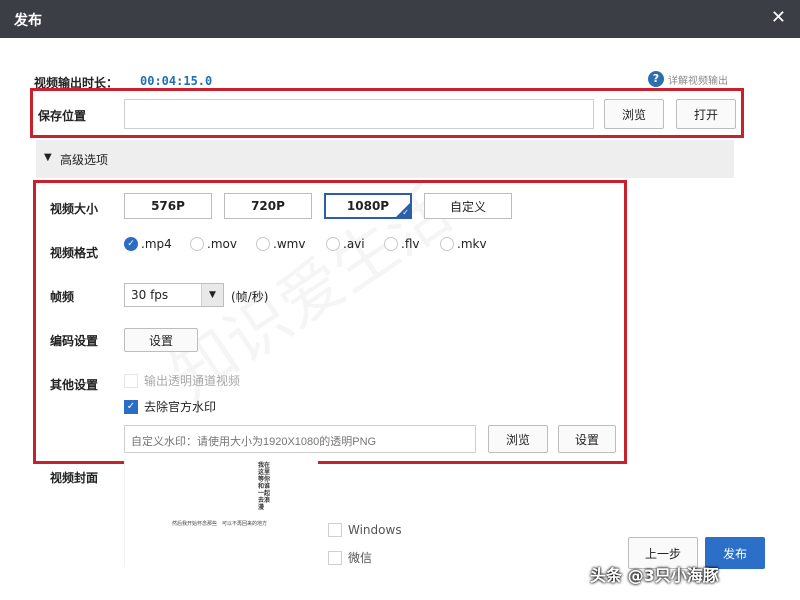 The image size is (800, 600). I want to click on custom-watermark-input, so click(300, 439).